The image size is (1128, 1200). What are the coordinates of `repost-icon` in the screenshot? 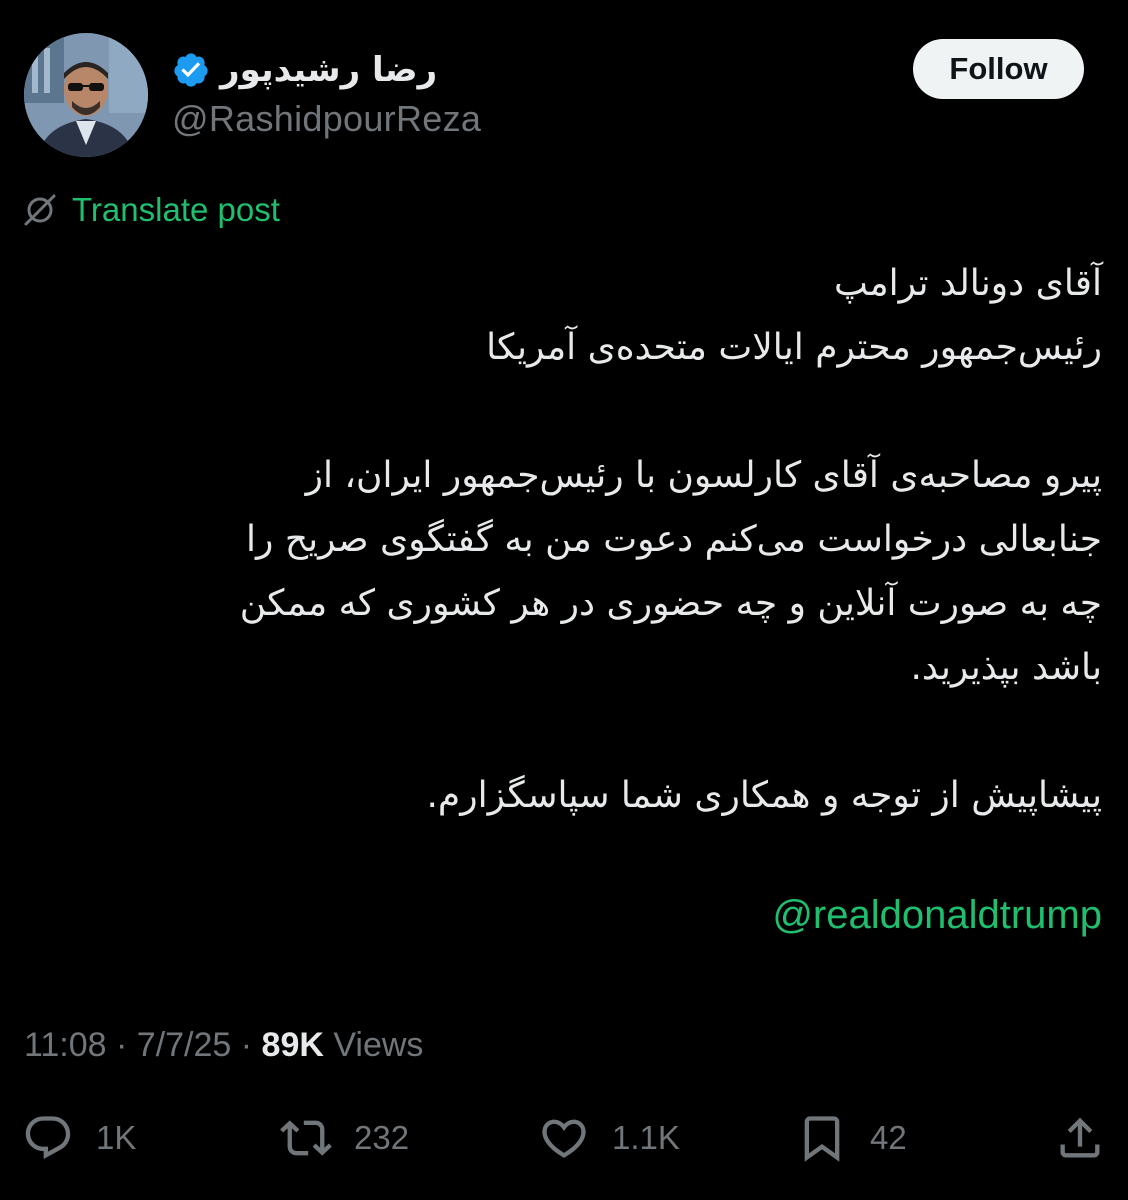 It's located at (306, 1138).